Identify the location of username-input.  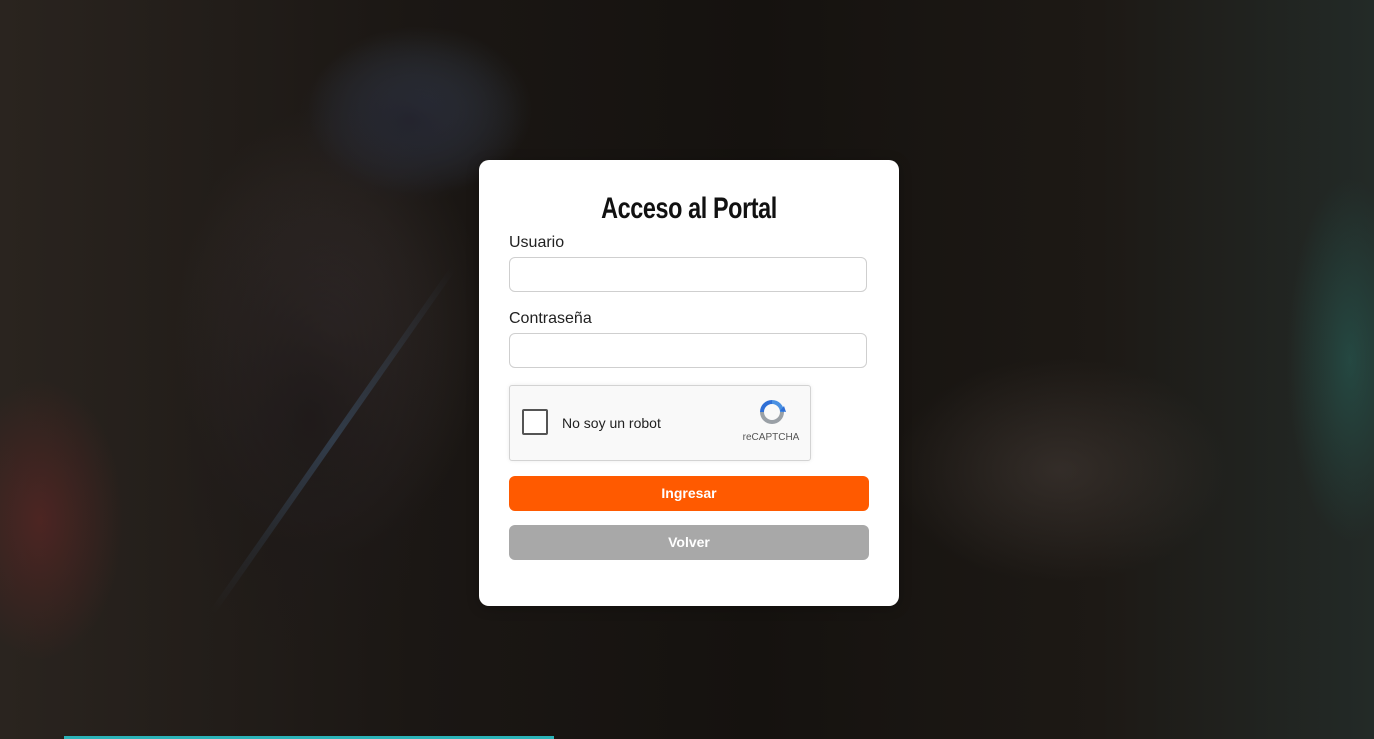
(688, 274).